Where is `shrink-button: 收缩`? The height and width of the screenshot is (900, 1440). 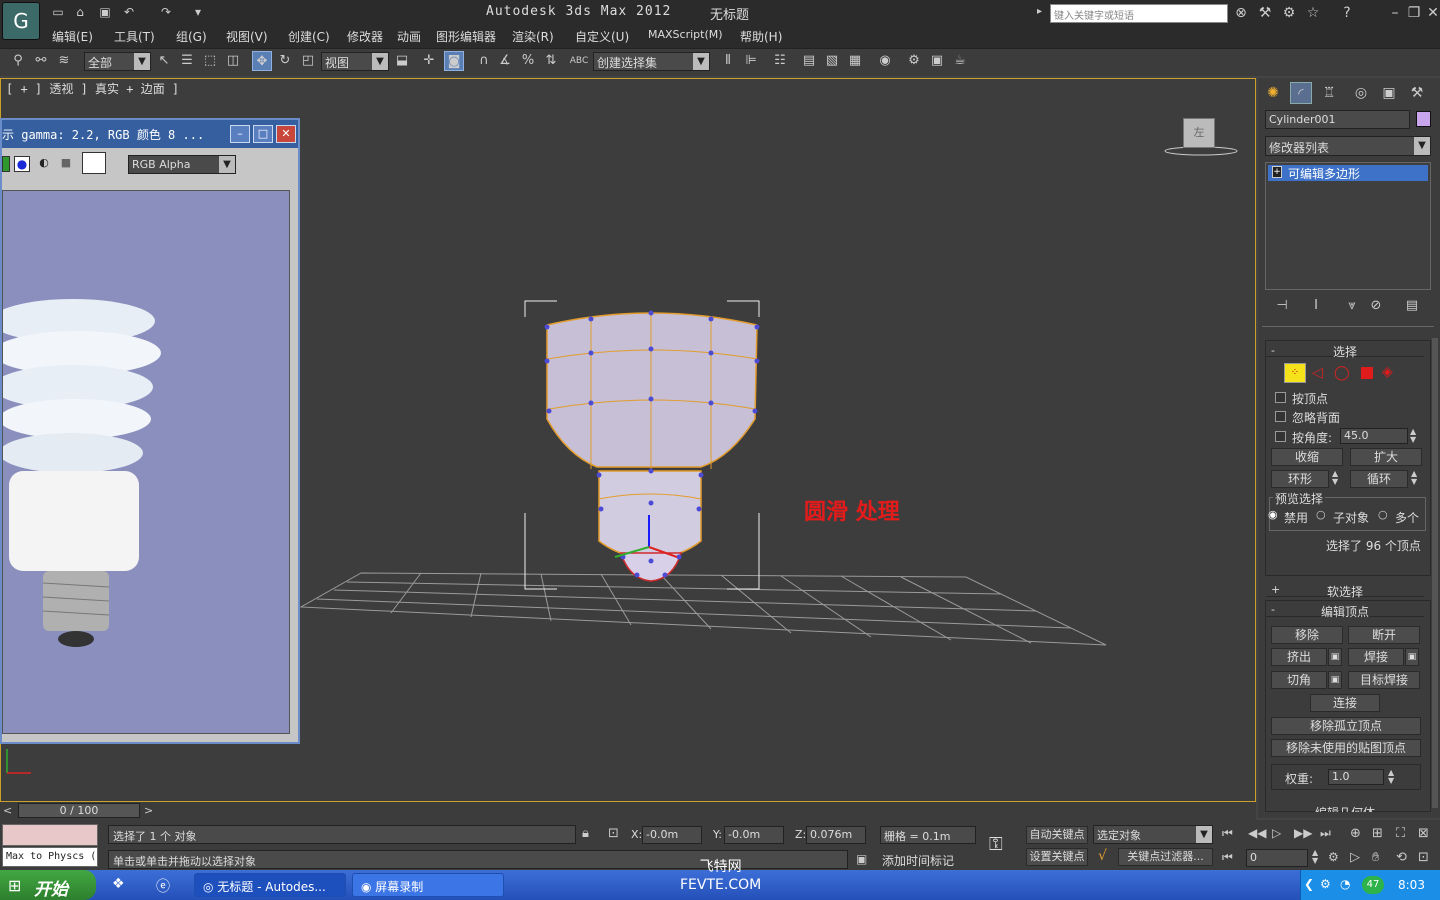 shrink-button: 收缩 is located at coordinates (1307, 457).